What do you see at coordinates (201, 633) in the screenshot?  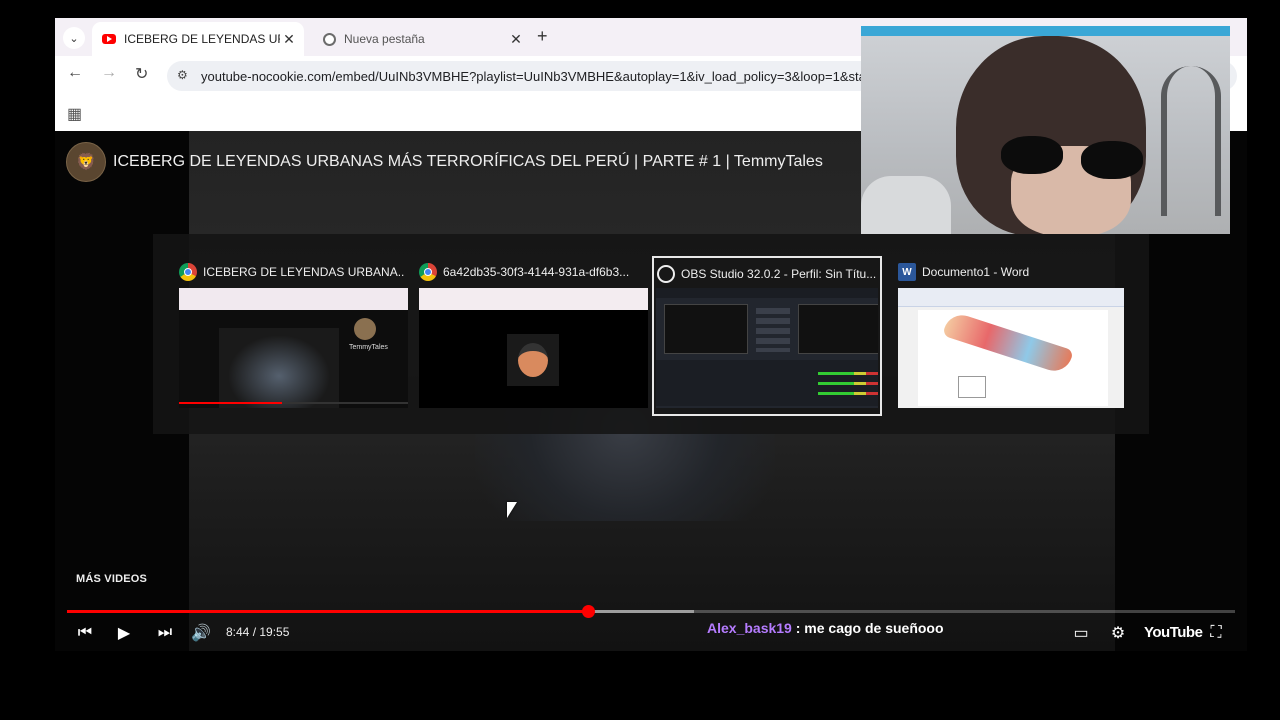 I see `volume-icon: 🔊` at bounding box center [201, 633].